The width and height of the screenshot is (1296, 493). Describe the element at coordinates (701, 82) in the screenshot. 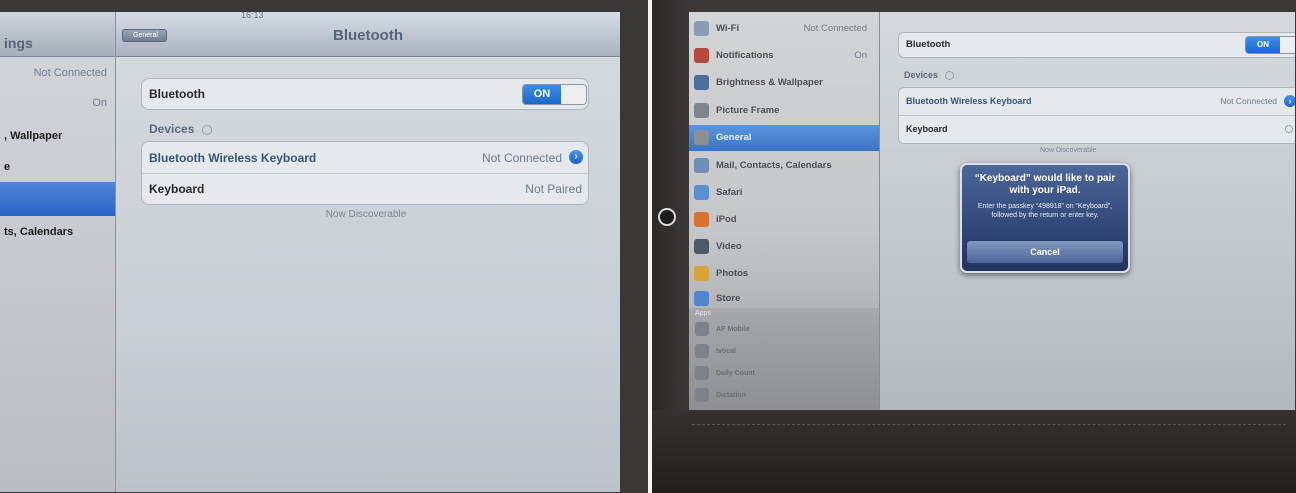

I see `brightness-icon` at that location.